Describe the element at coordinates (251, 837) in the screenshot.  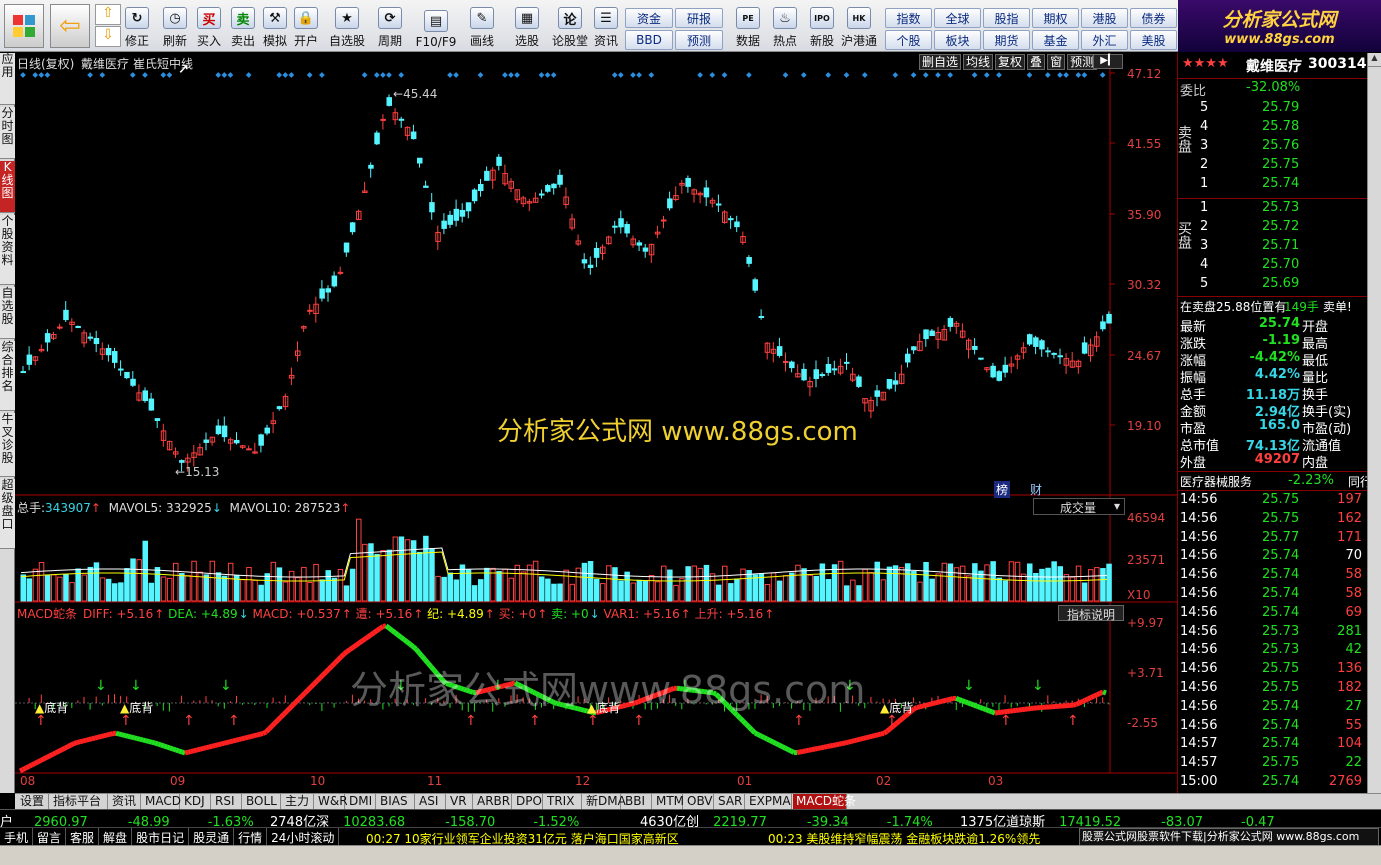
I see `status-item-6: 行情` at that location.